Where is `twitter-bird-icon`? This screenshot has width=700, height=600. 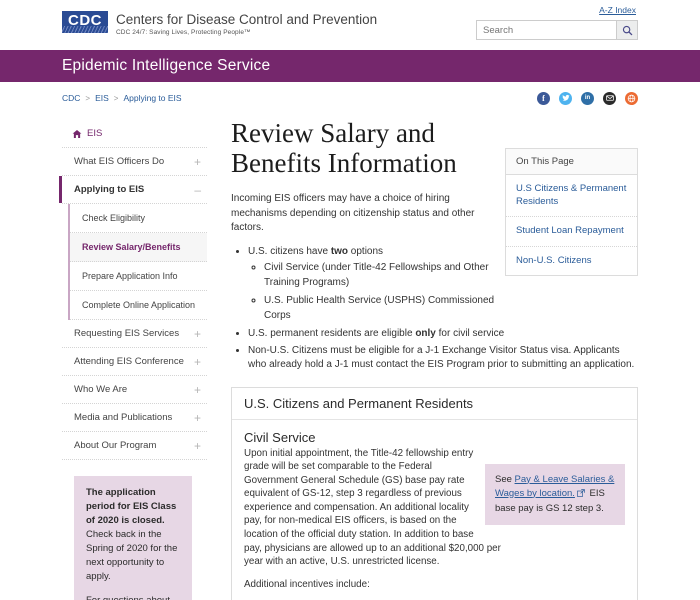 twitter-bird-icon is located at coordinates (565, 97).